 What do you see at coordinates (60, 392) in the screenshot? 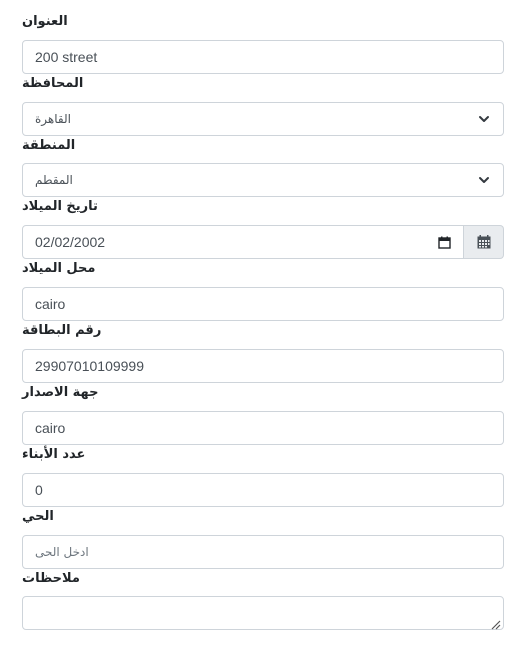
I see `issuer-label: جهة الاصدار` at bounding box center [60, 392].